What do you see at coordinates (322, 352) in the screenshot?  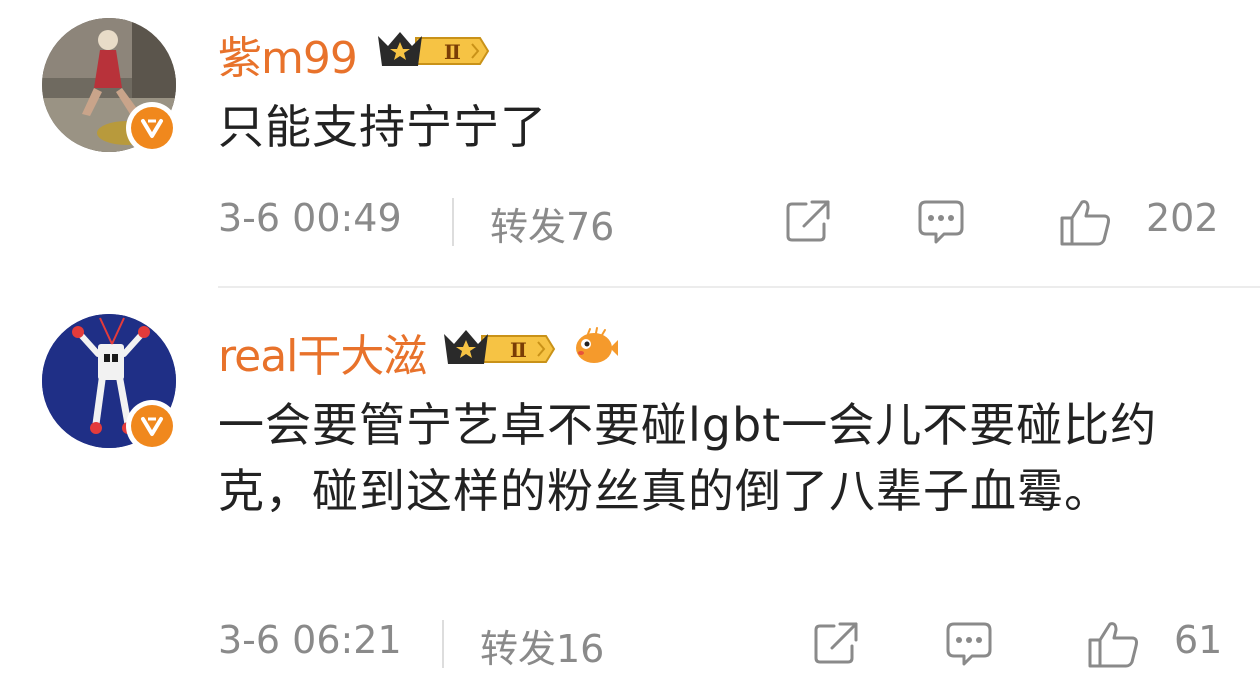 I see `username: real干大滋` at bounding box center [322, 352].